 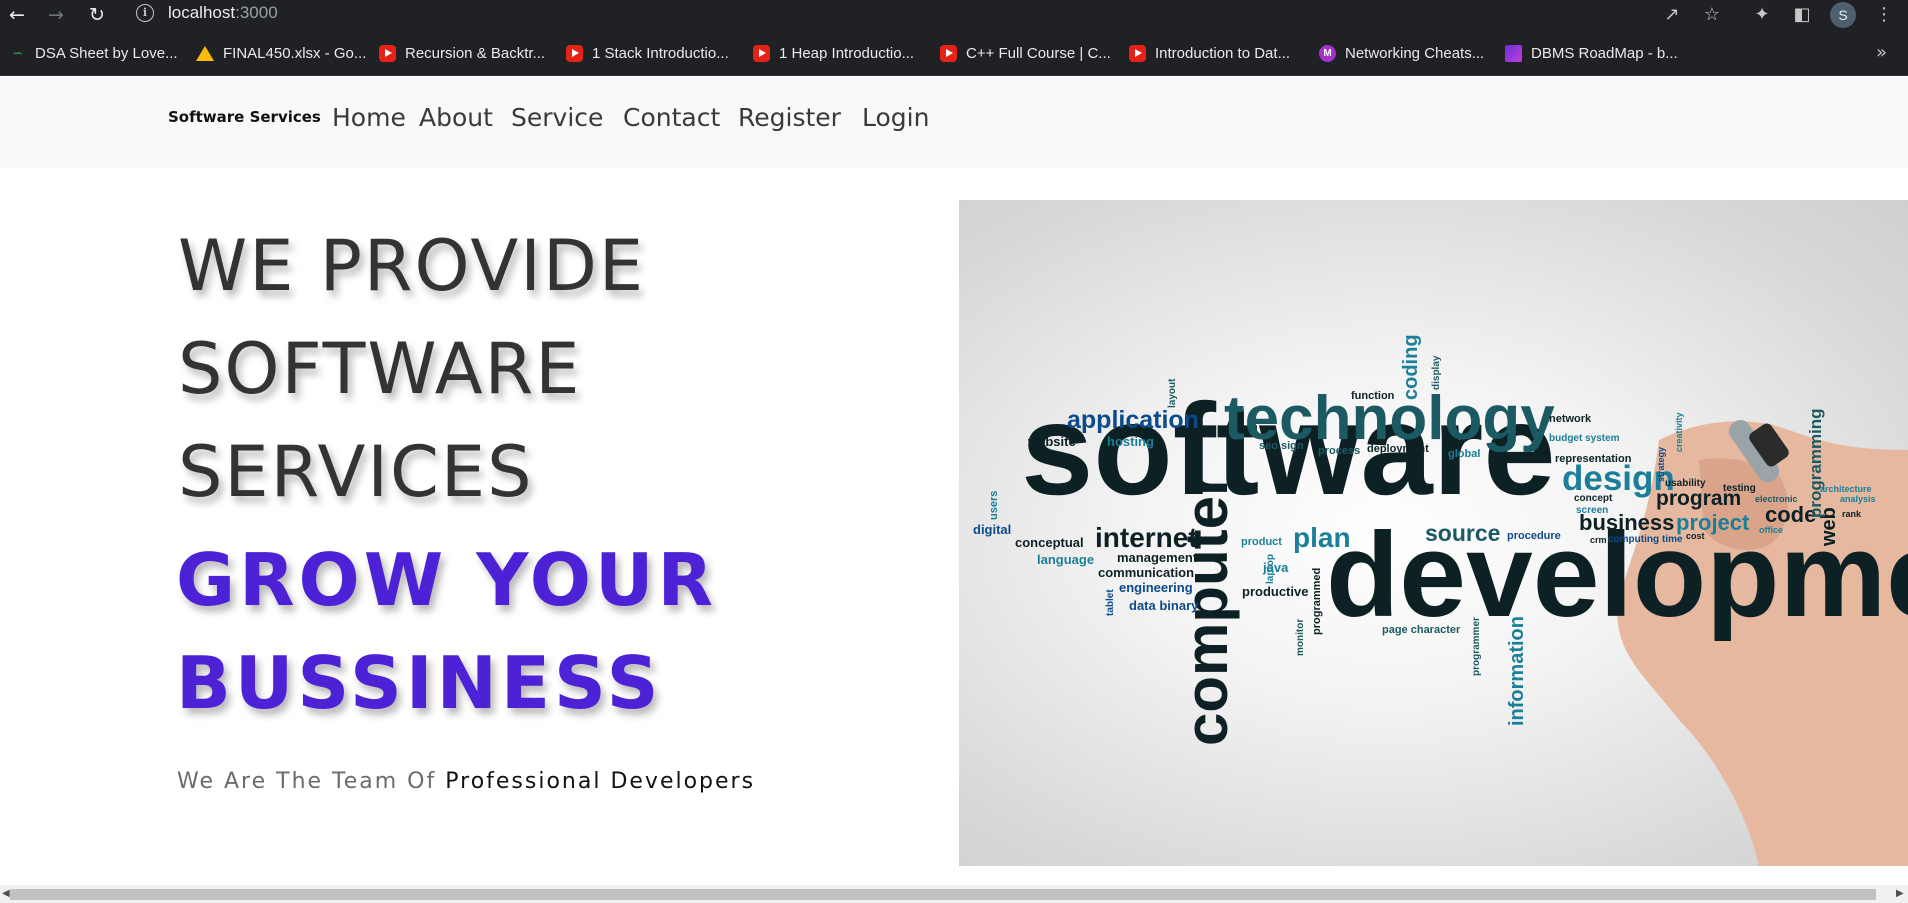 I want to click on word-internet: internet, so click(x=1146, y=537).